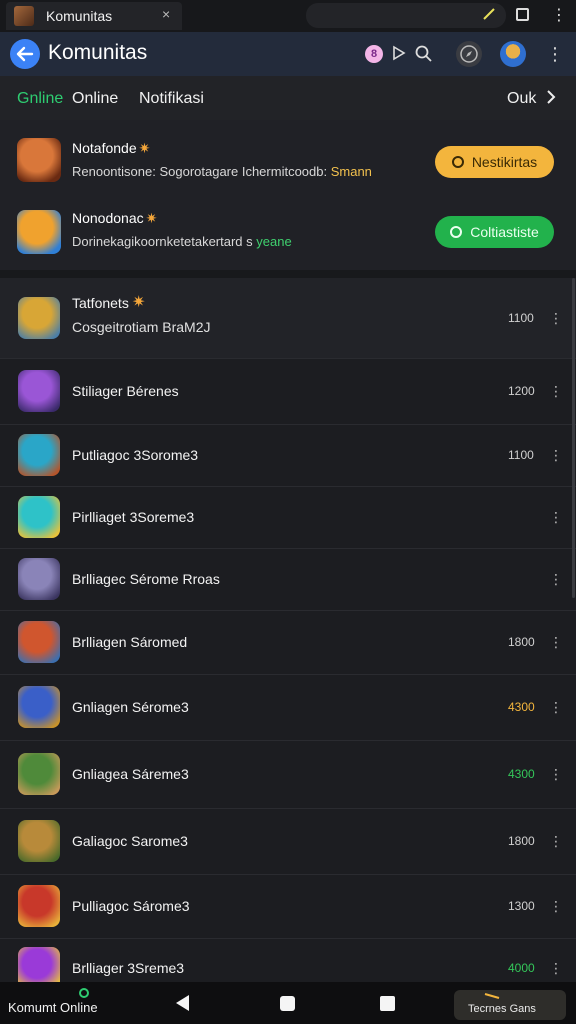  What do you see at coordinates (521, 968) in the screenshot?
I see `list-item-count: 4000` at bounding box center [521, 968].